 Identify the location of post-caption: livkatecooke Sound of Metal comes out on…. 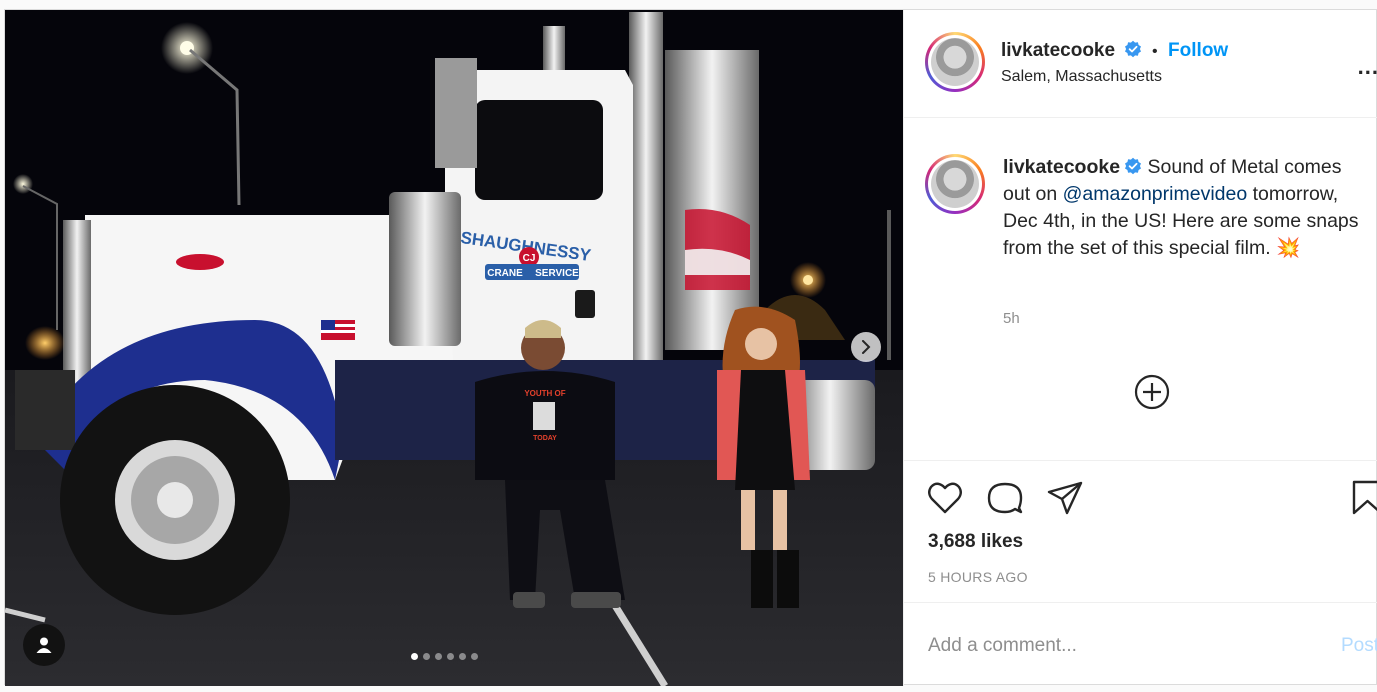
(1185, 208).